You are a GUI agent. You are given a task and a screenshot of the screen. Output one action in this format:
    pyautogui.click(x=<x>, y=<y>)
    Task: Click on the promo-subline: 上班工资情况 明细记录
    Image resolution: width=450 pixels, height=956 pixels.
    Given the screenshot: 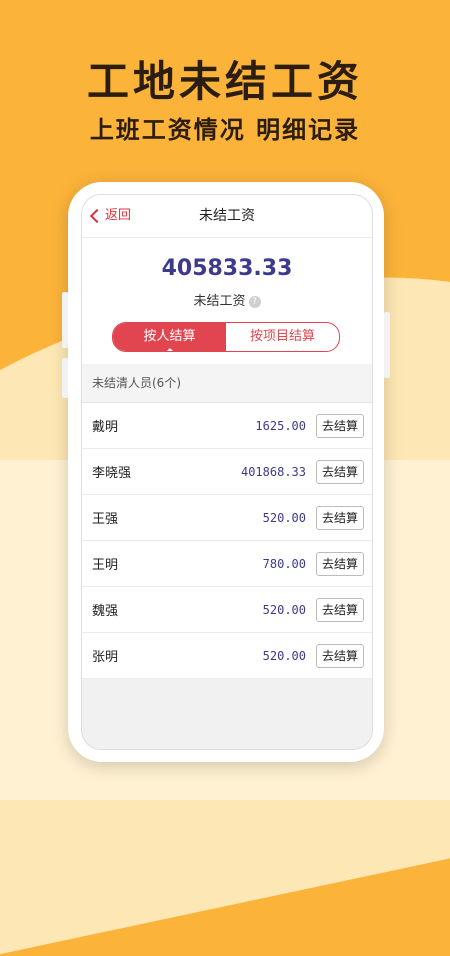 What is the action you would take?
    pyautogui.click(x=225, y=130)
    